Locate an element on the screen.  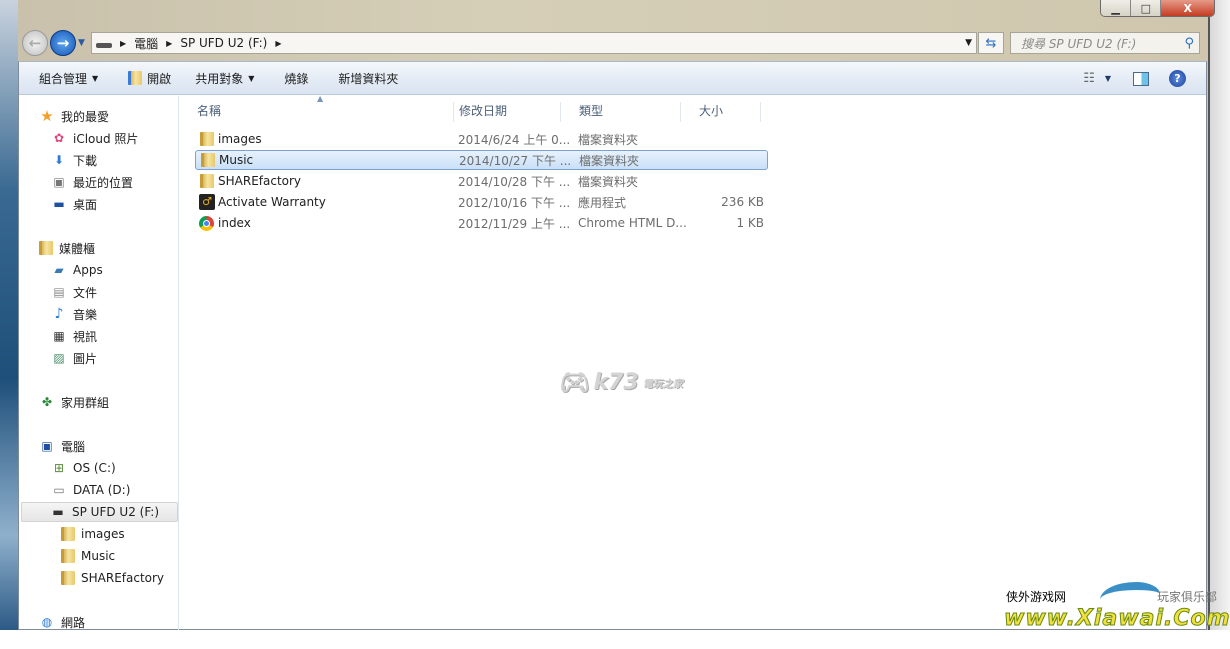
breadcrumb-computer: 電腦 is located at coordinates (146, 43).